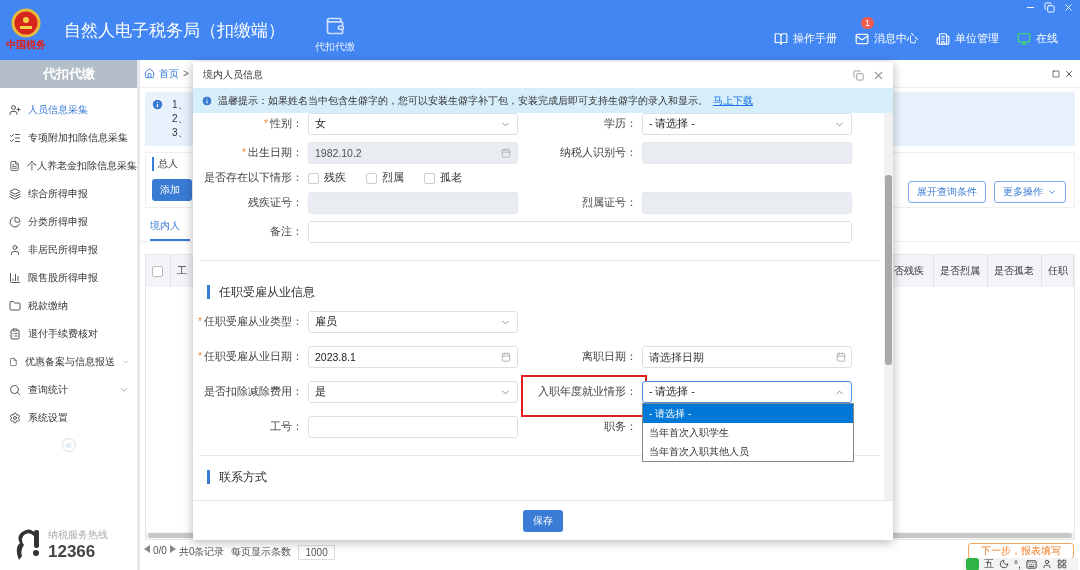  What do you see at coordinates (620, 124) in the screenshot?
I see `field-label: 学历：` at bounding box center [620, 124].